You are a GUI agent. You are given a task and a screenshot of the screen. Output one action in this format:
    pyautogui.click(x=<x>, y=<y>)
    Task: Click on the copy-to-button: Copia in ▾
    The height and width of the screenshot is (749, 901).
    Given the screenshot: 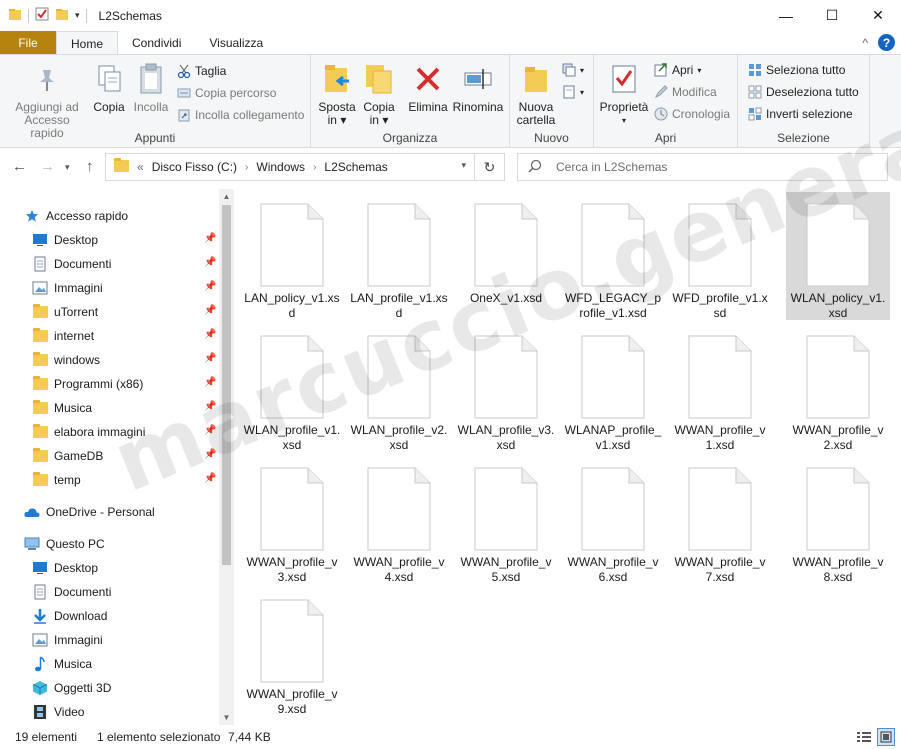 What is the action you would take?
    pyautogui.click(x=379, y=94)
    